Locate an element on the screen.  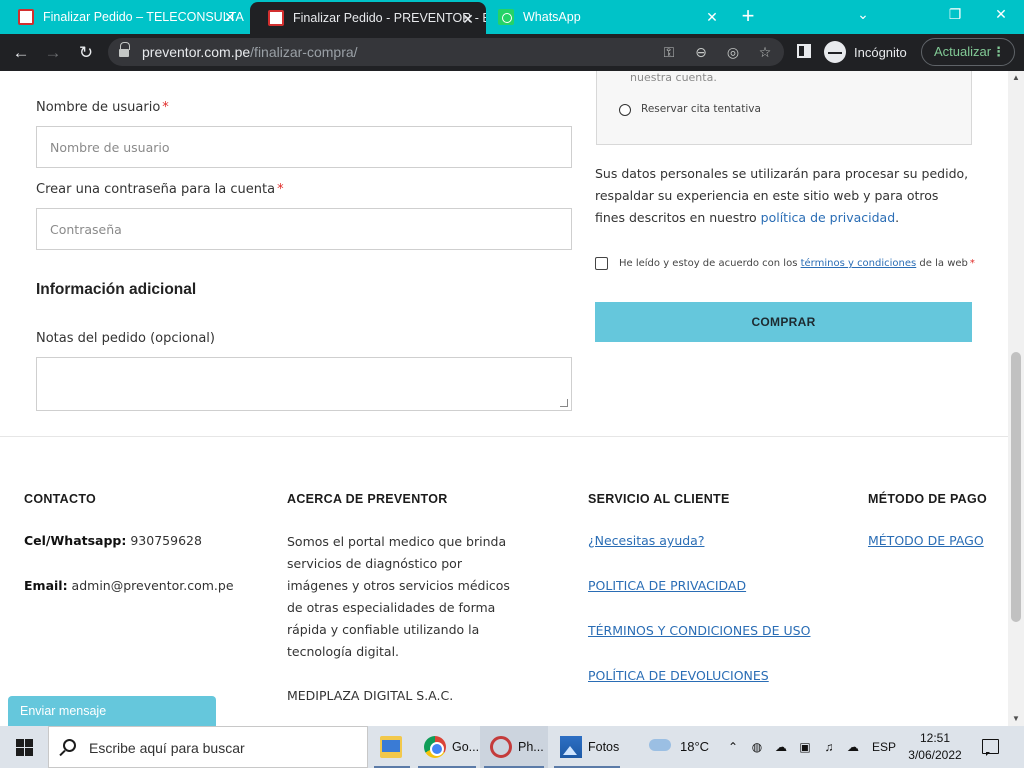
tab-teleconsulta: Finalizar Pedido – TELECONSULTA ✕ is located at coordinates (124, 17).